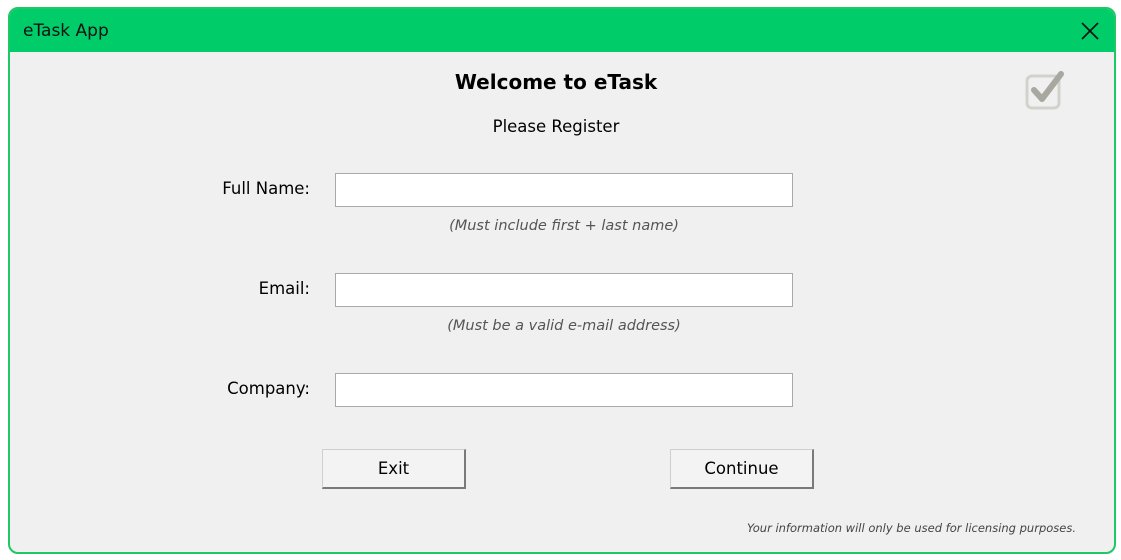  What do you see at coordinates (564, 390) in the screenshot?
I see `company-input` at bounding box center [564, 390].